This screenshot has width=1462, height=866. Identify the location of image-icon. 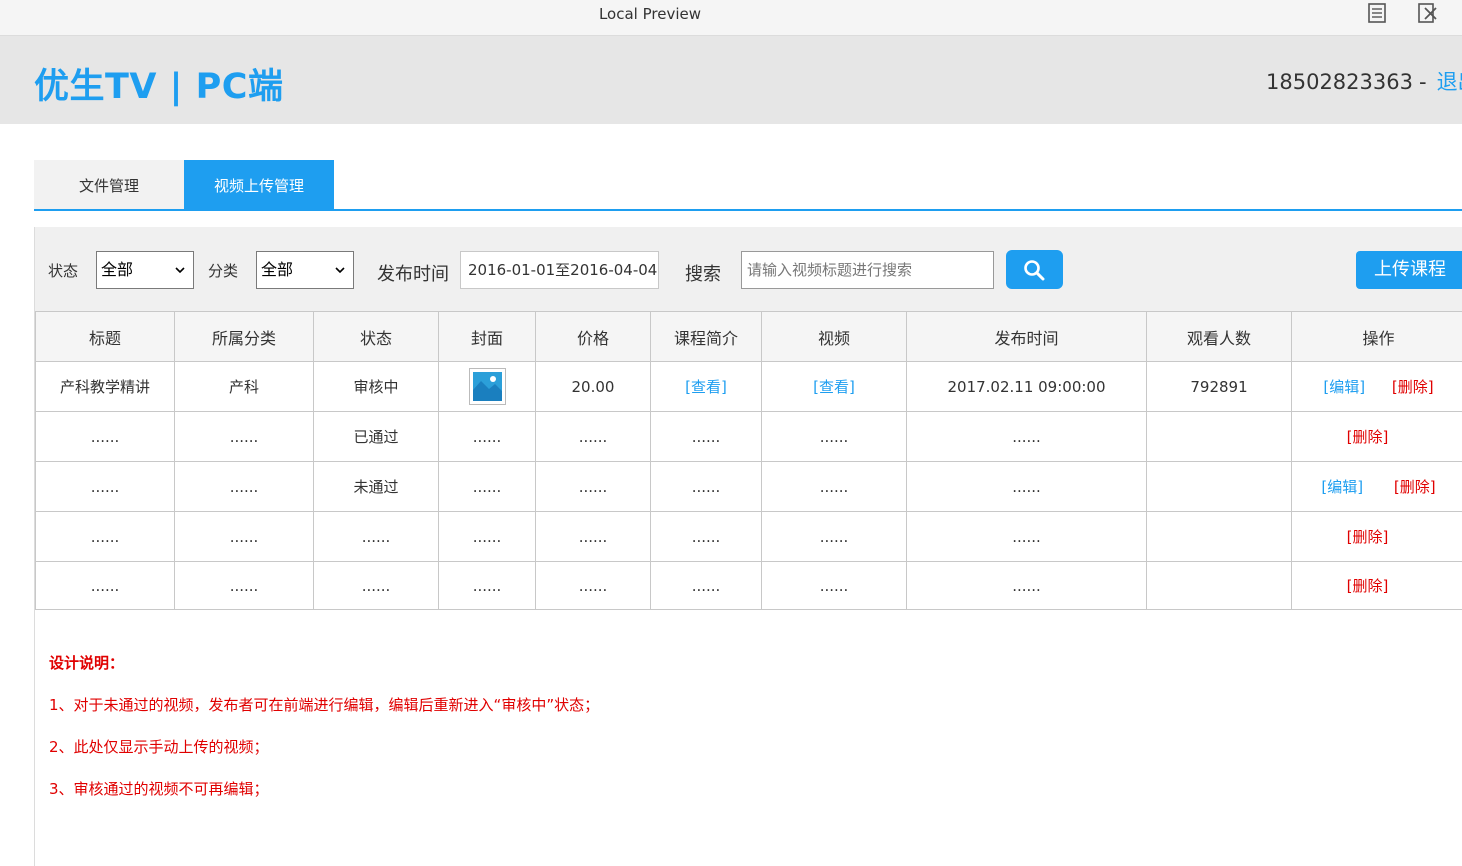
(487, 386).